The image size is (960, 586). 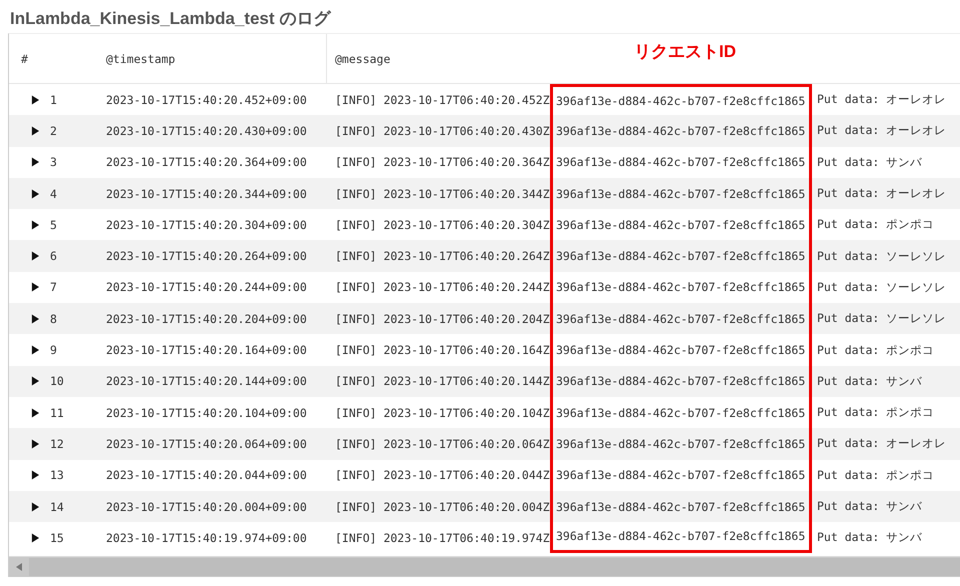 I want to click on message-prefix: [INFO] 2023-10-17T06:40:20.264Z, so click(x=442, y=256).